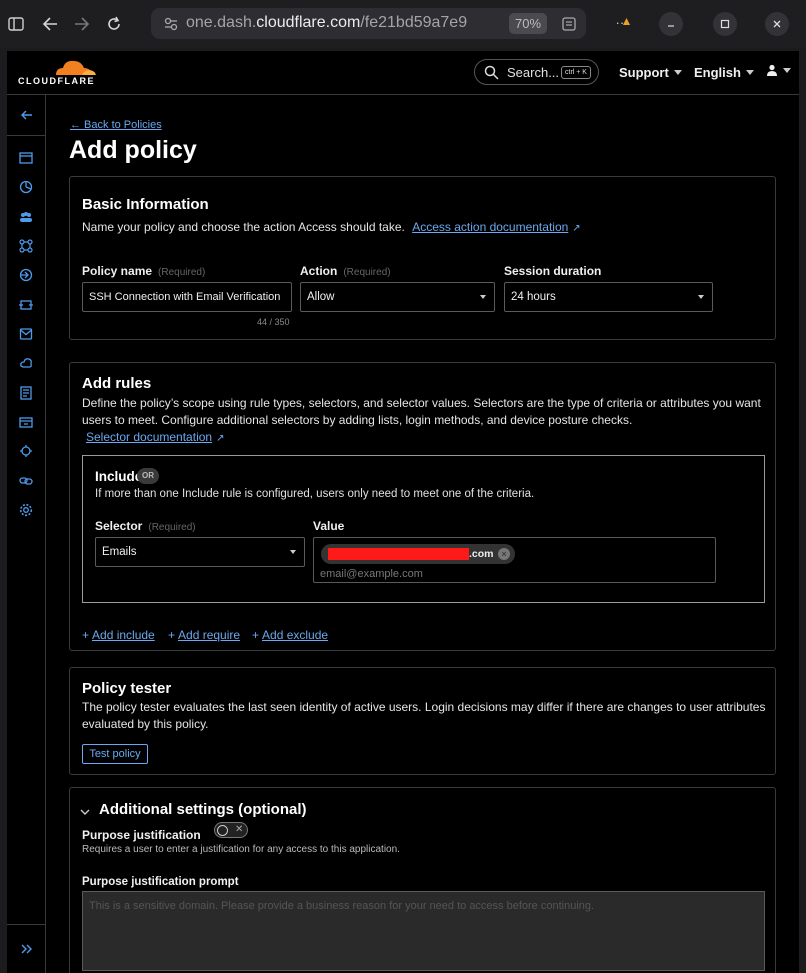  I want to click on basic-information-title: Basic Information, so click(145, 204).